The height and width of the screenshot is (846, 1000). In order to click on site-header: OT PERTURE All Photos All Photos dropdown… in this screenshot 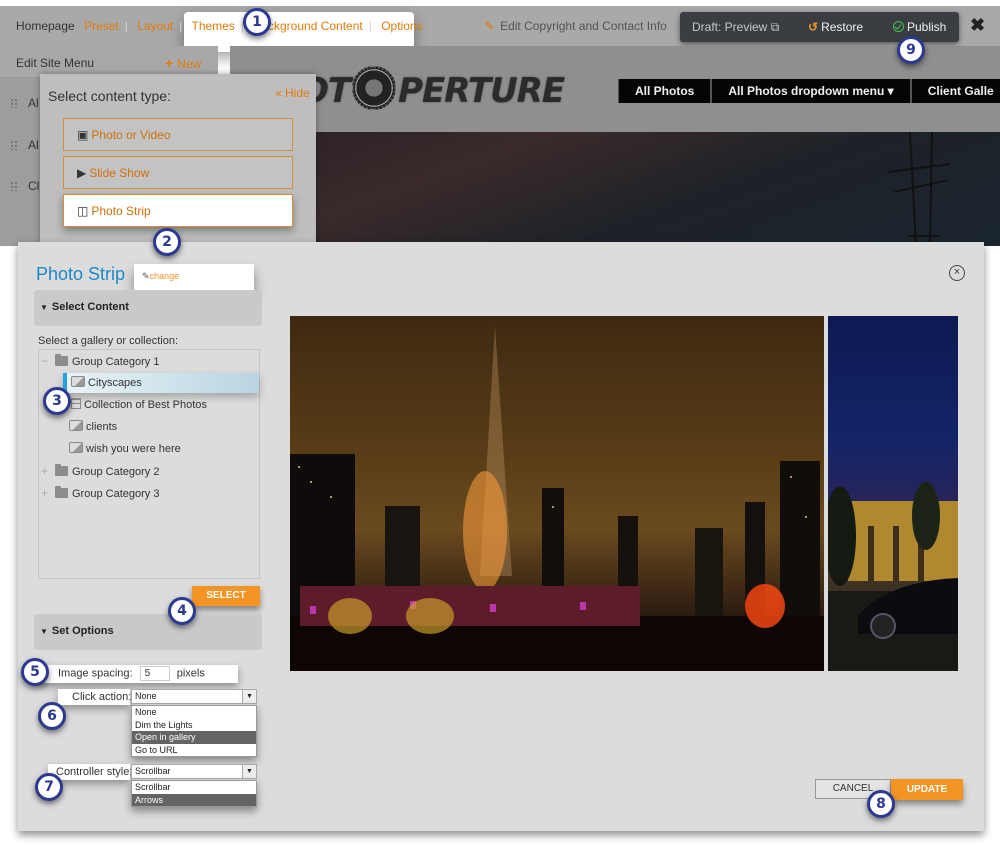, I will do `click(615, 89)`.